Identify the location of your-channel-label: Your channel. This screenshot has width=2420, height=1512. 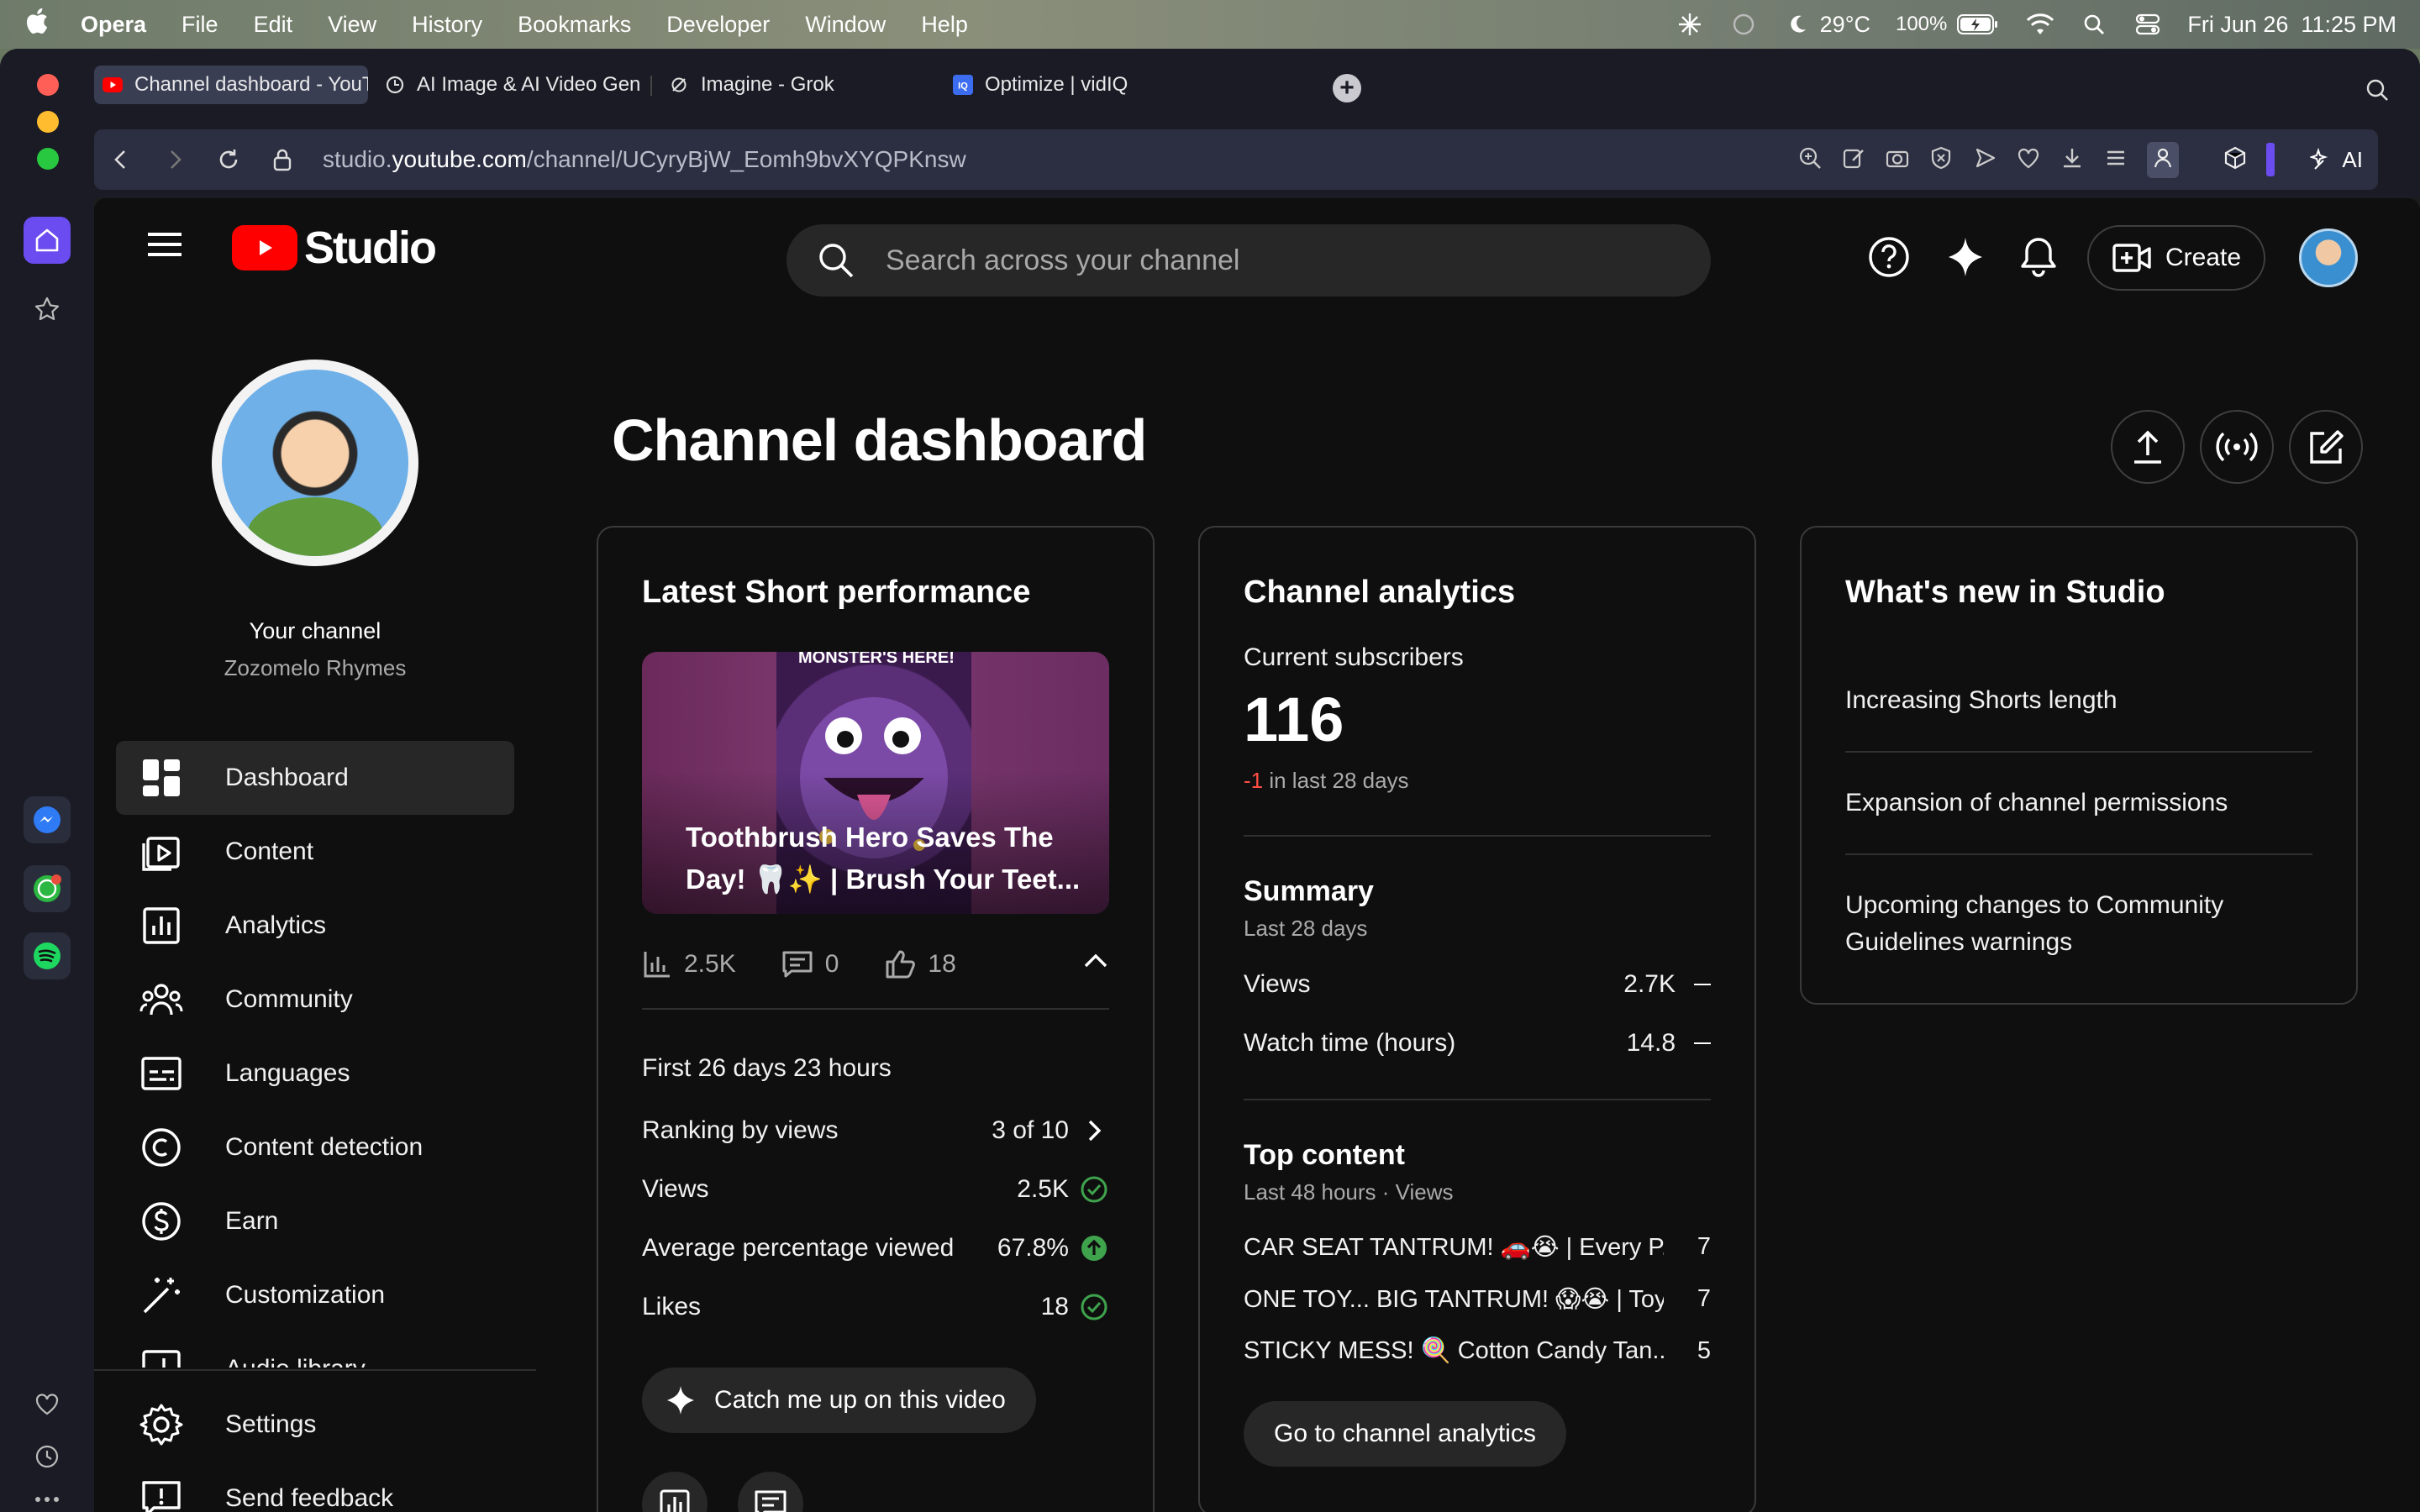
(315, 631).